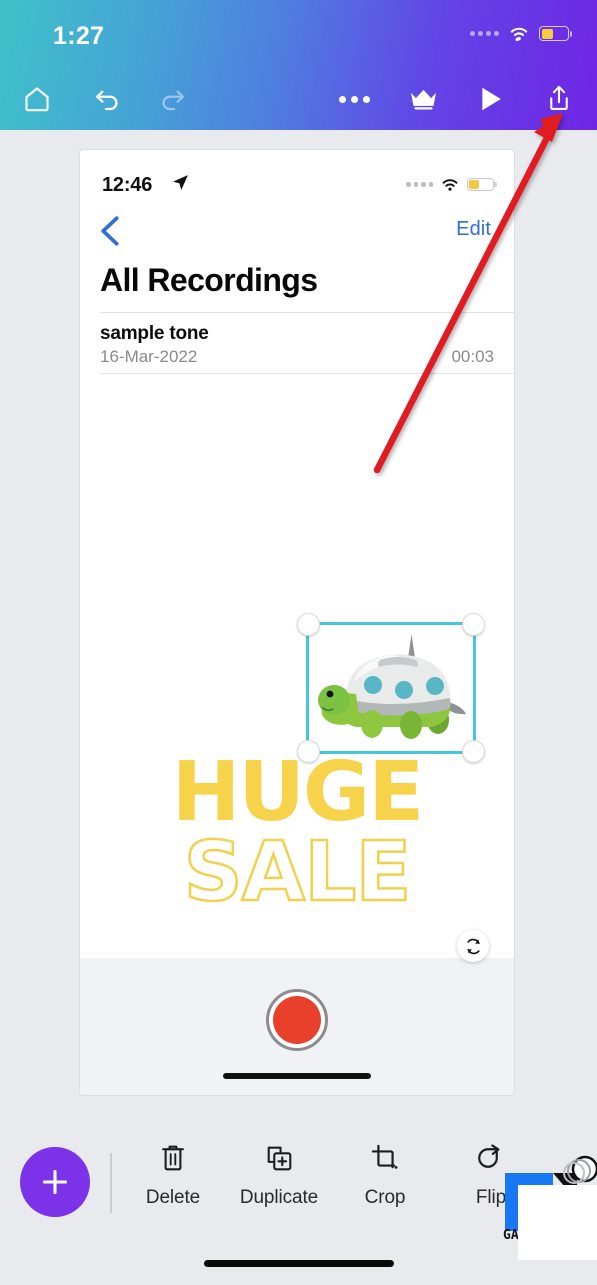 The height and width of the screenshot is (1285, 597). I want to click on home-button, so click(37, 99).